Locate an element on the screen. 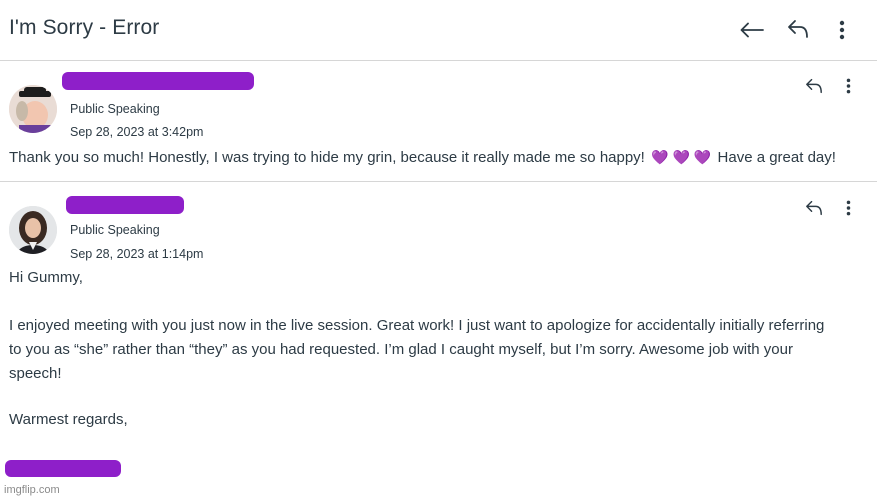  message-date: Sep 28, 2023 at 1:14pm is located at coordinates (137, 254).